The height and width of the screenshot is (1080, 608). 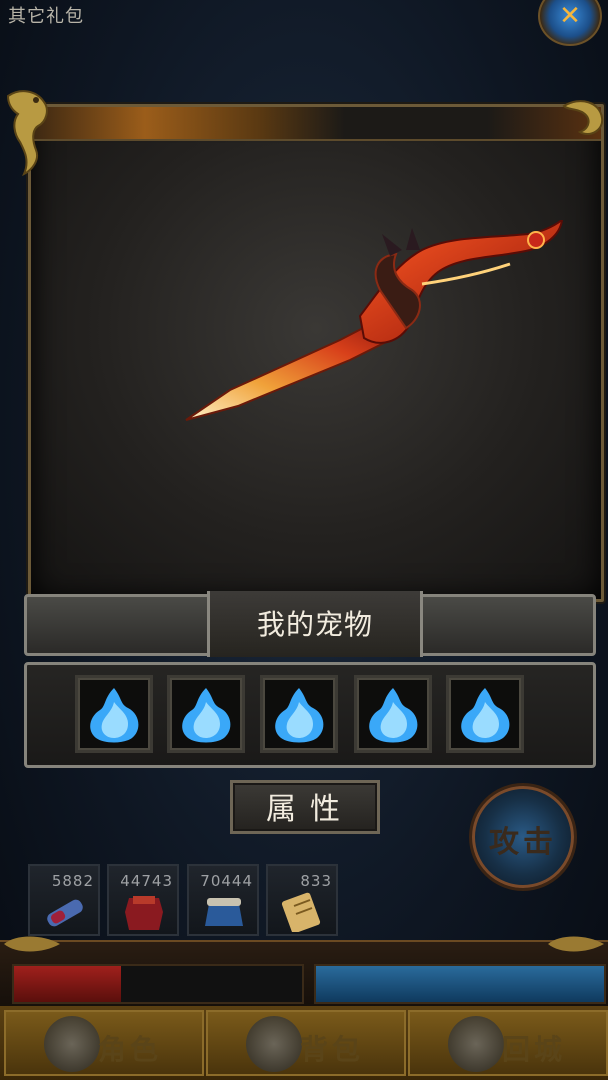 I want to click on item-count: 70444, so click(x=226, y=881).